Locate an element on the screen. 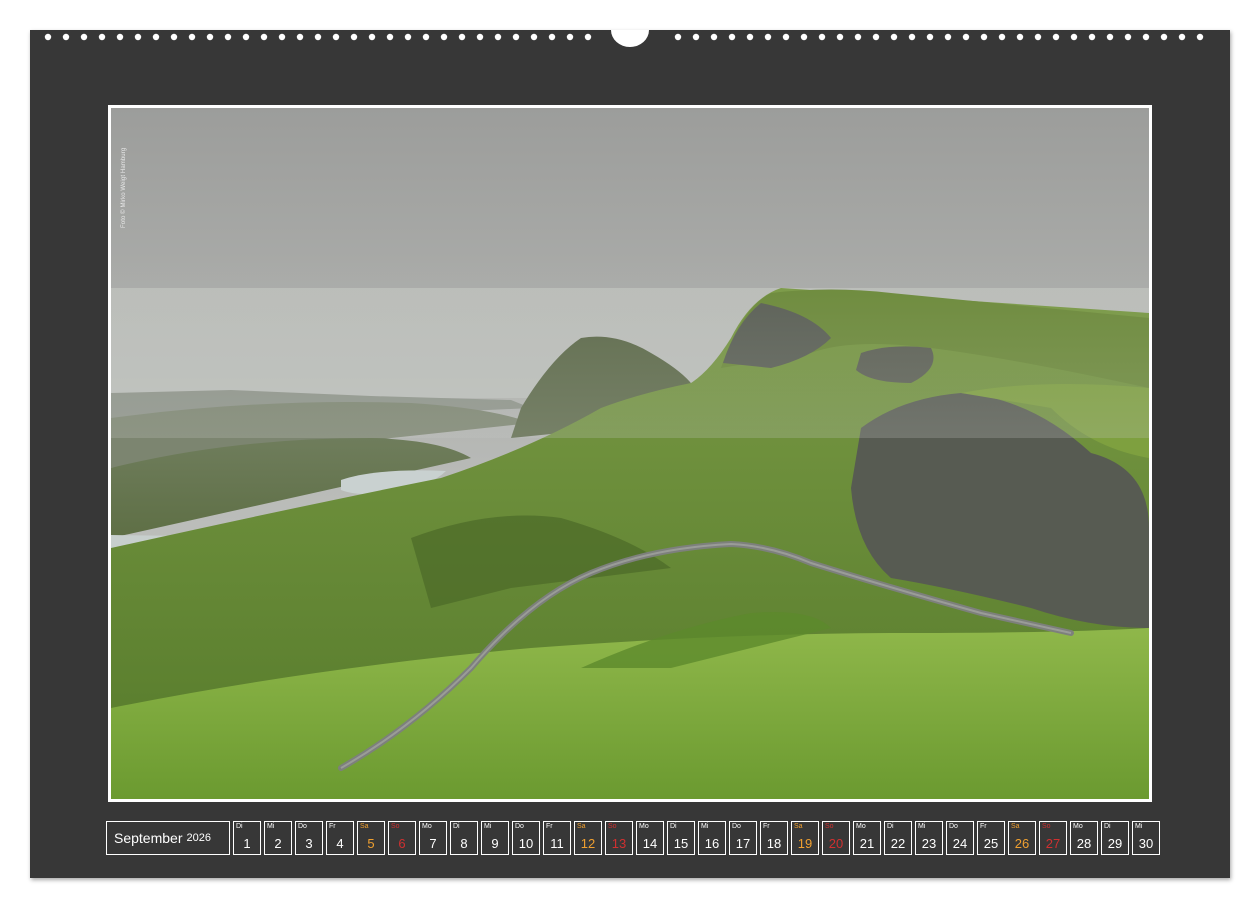  day-cell: Fr 25 is located at coordinates (991, 838).